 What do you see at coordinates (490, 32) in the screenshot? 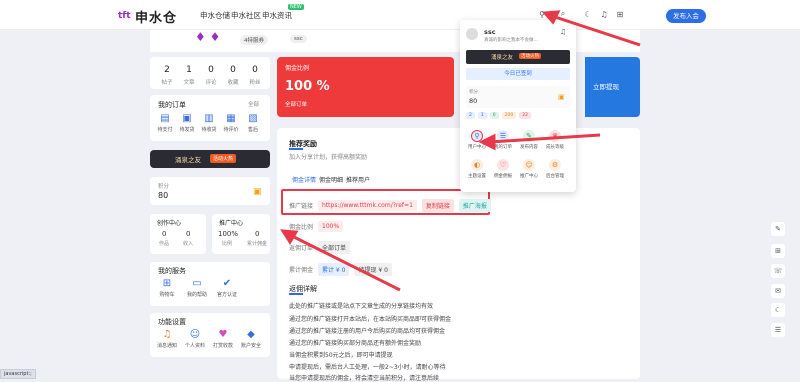
I see `popup-username: ssc` at bounding box center [490, 32].